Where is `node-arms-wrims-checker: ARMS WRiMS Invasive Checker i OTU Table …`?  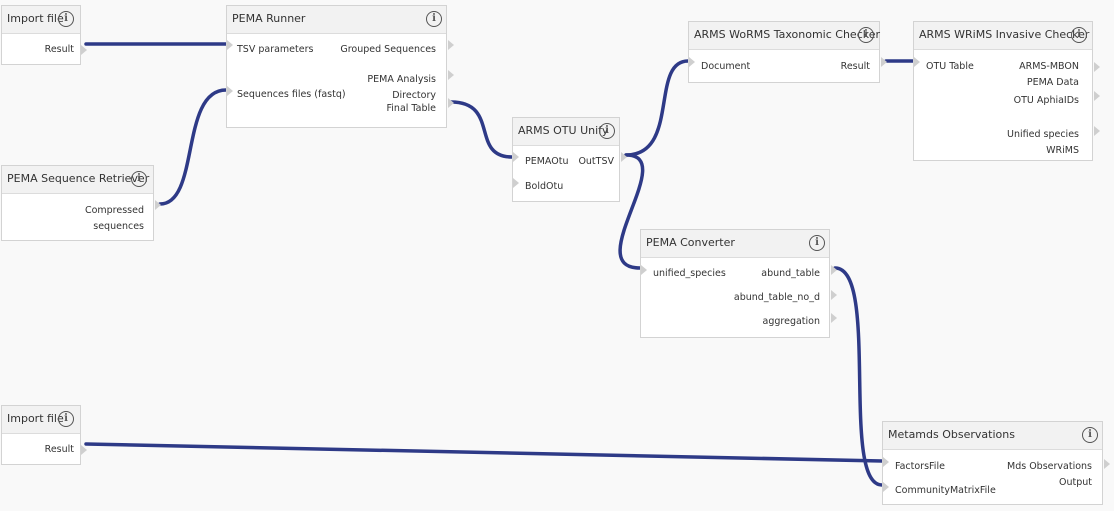 node-arms-wrims-checker: ARMS WRiMS Invasive Checker i OTU Table … is located at coordinates (1006, 91).